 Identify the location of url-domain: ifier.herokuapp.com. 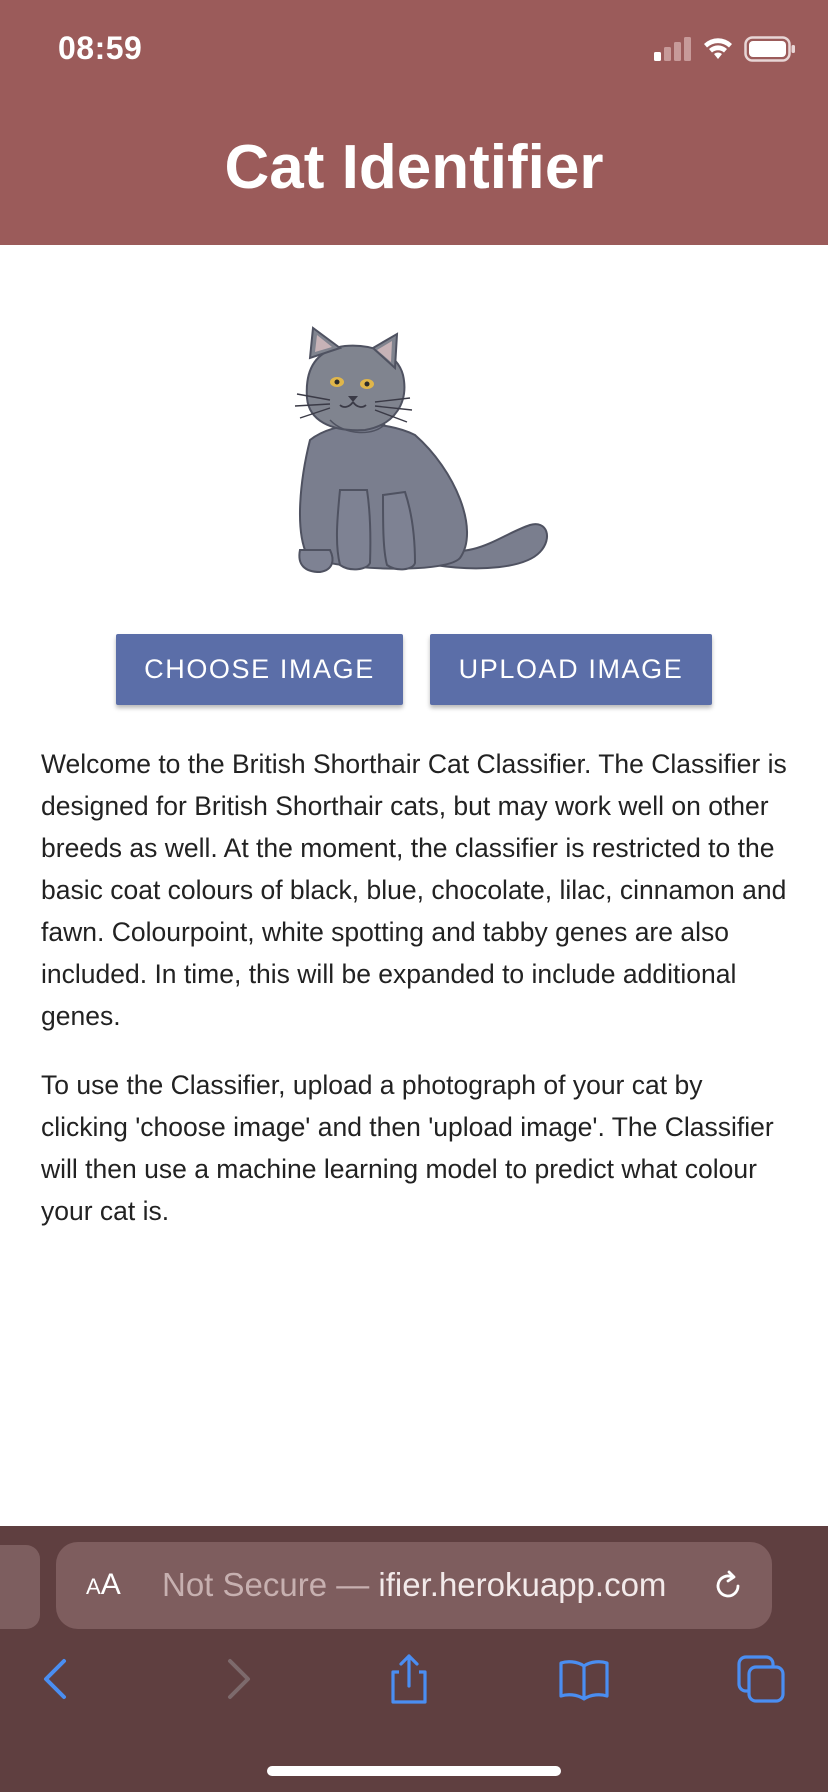
(522, 1584).